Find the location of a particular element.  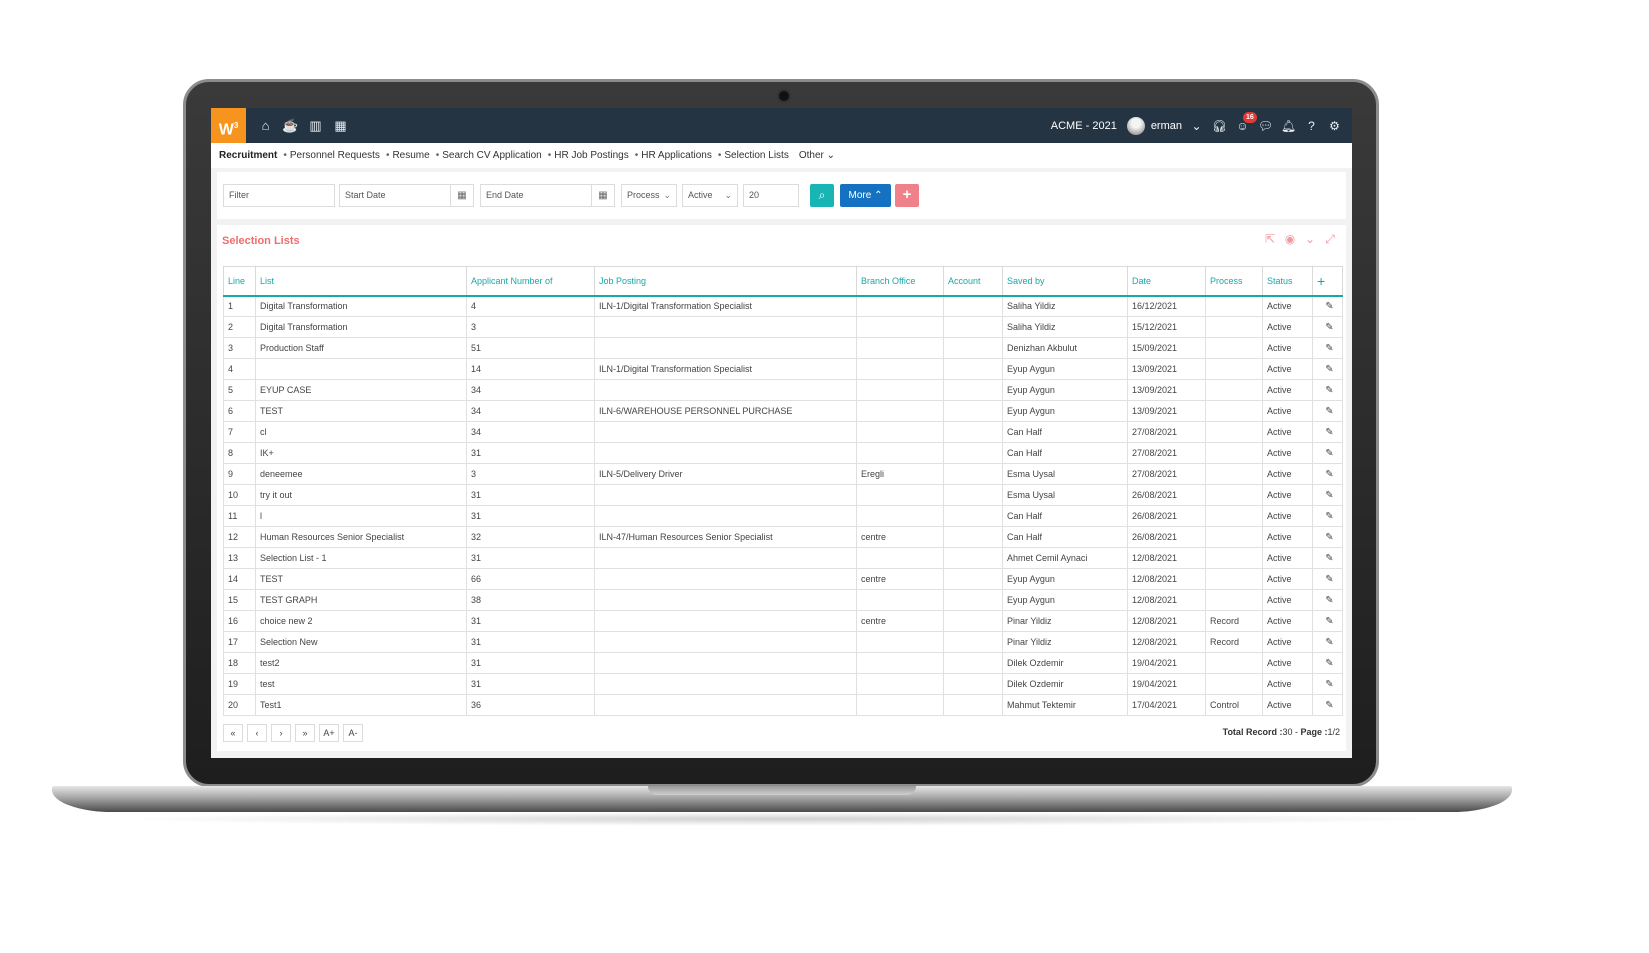

cell-saved-by: Dilek Ozdemir is located at coordinates (1065, 684).